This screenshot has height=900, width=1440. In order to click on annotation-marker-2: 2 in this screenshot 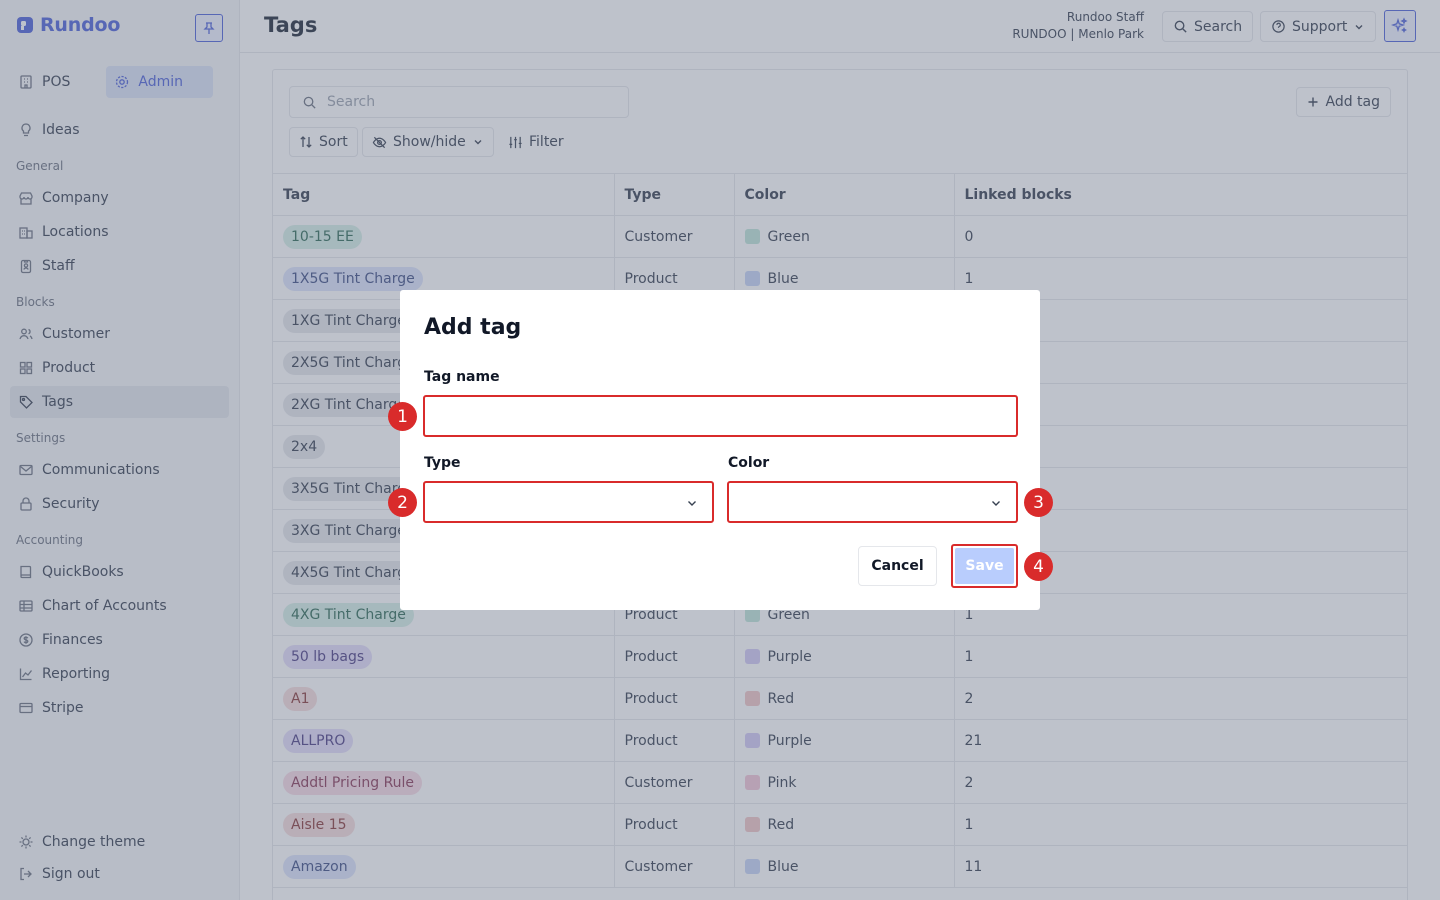, I will do `click(402, 502)`.